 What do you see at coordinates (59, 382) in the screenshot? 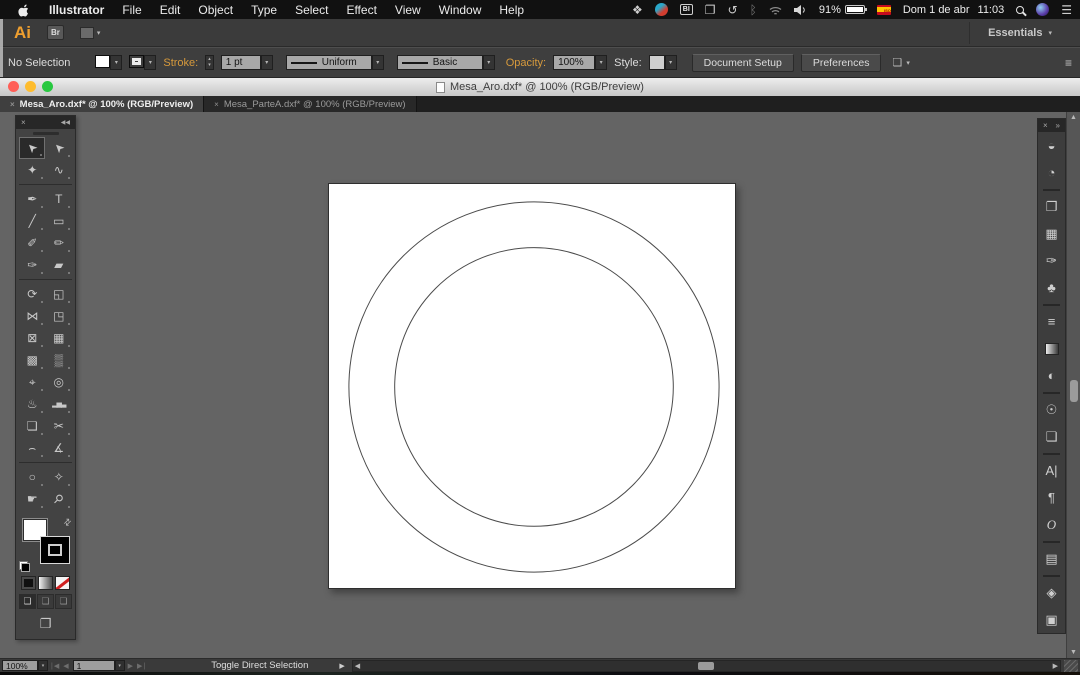
I see `tool-blend: ◎` at bounding box center [59, 382].